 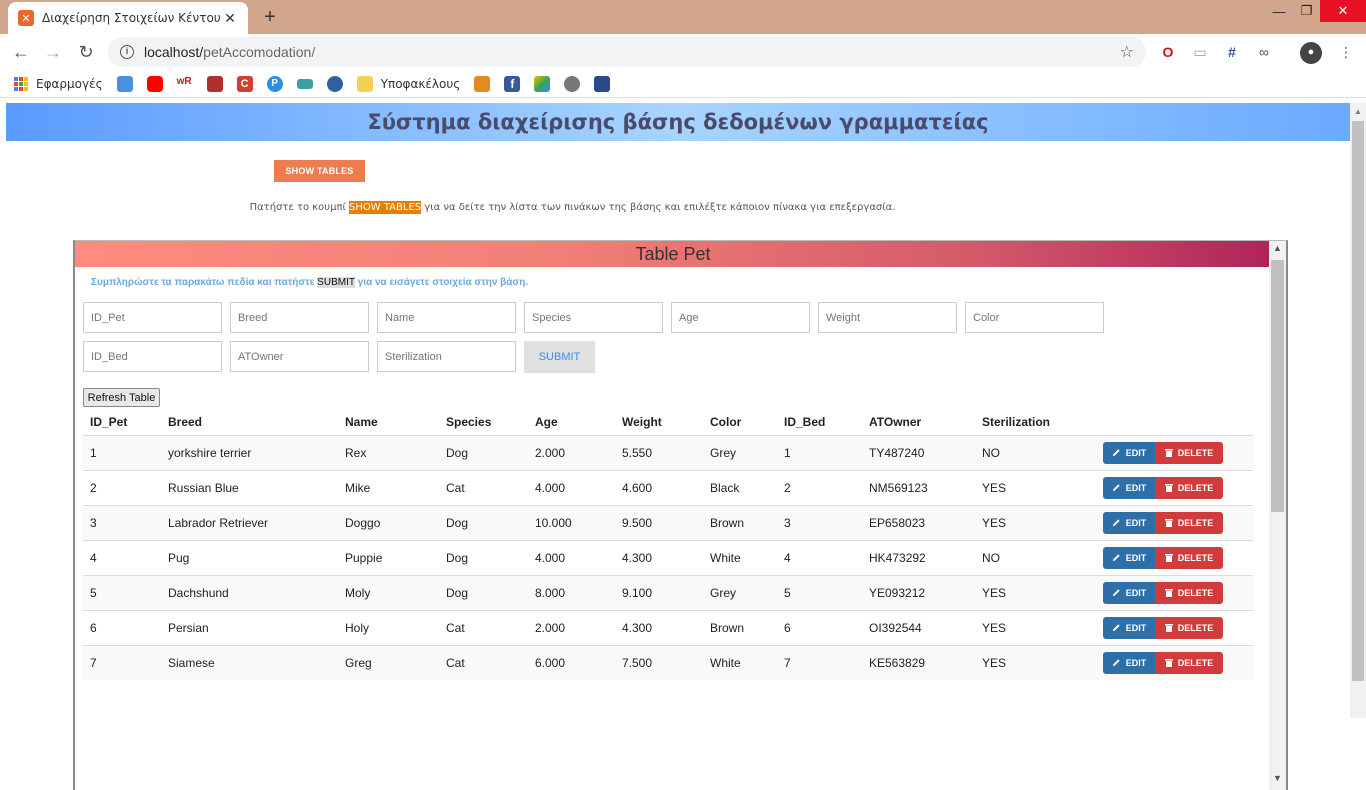 I want to click on sterilization-field, so click(x=446, y=356).